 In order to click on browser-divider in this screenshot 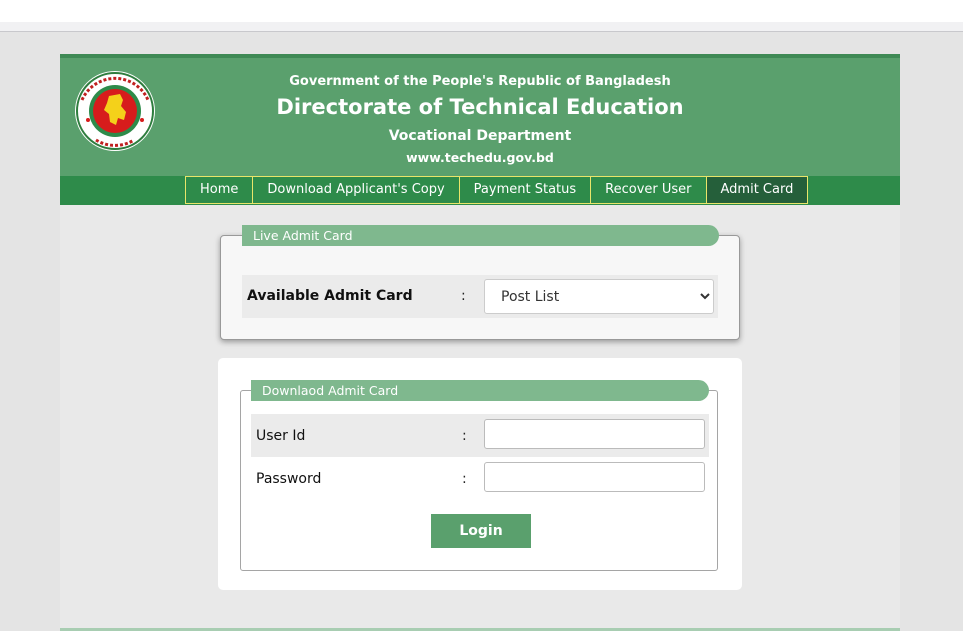, I will do `click(481, 27)`.